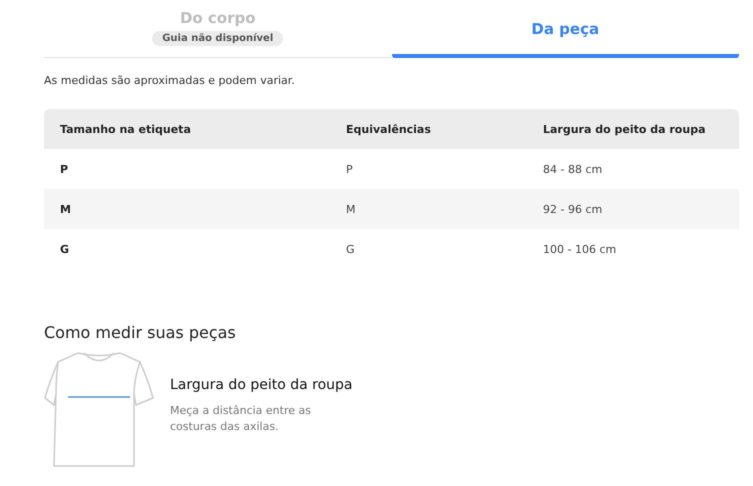  Describe the element at coordinates (573, 169) in the screenshot. I see `table-cell-text: 84 - 88 cm` at that location.